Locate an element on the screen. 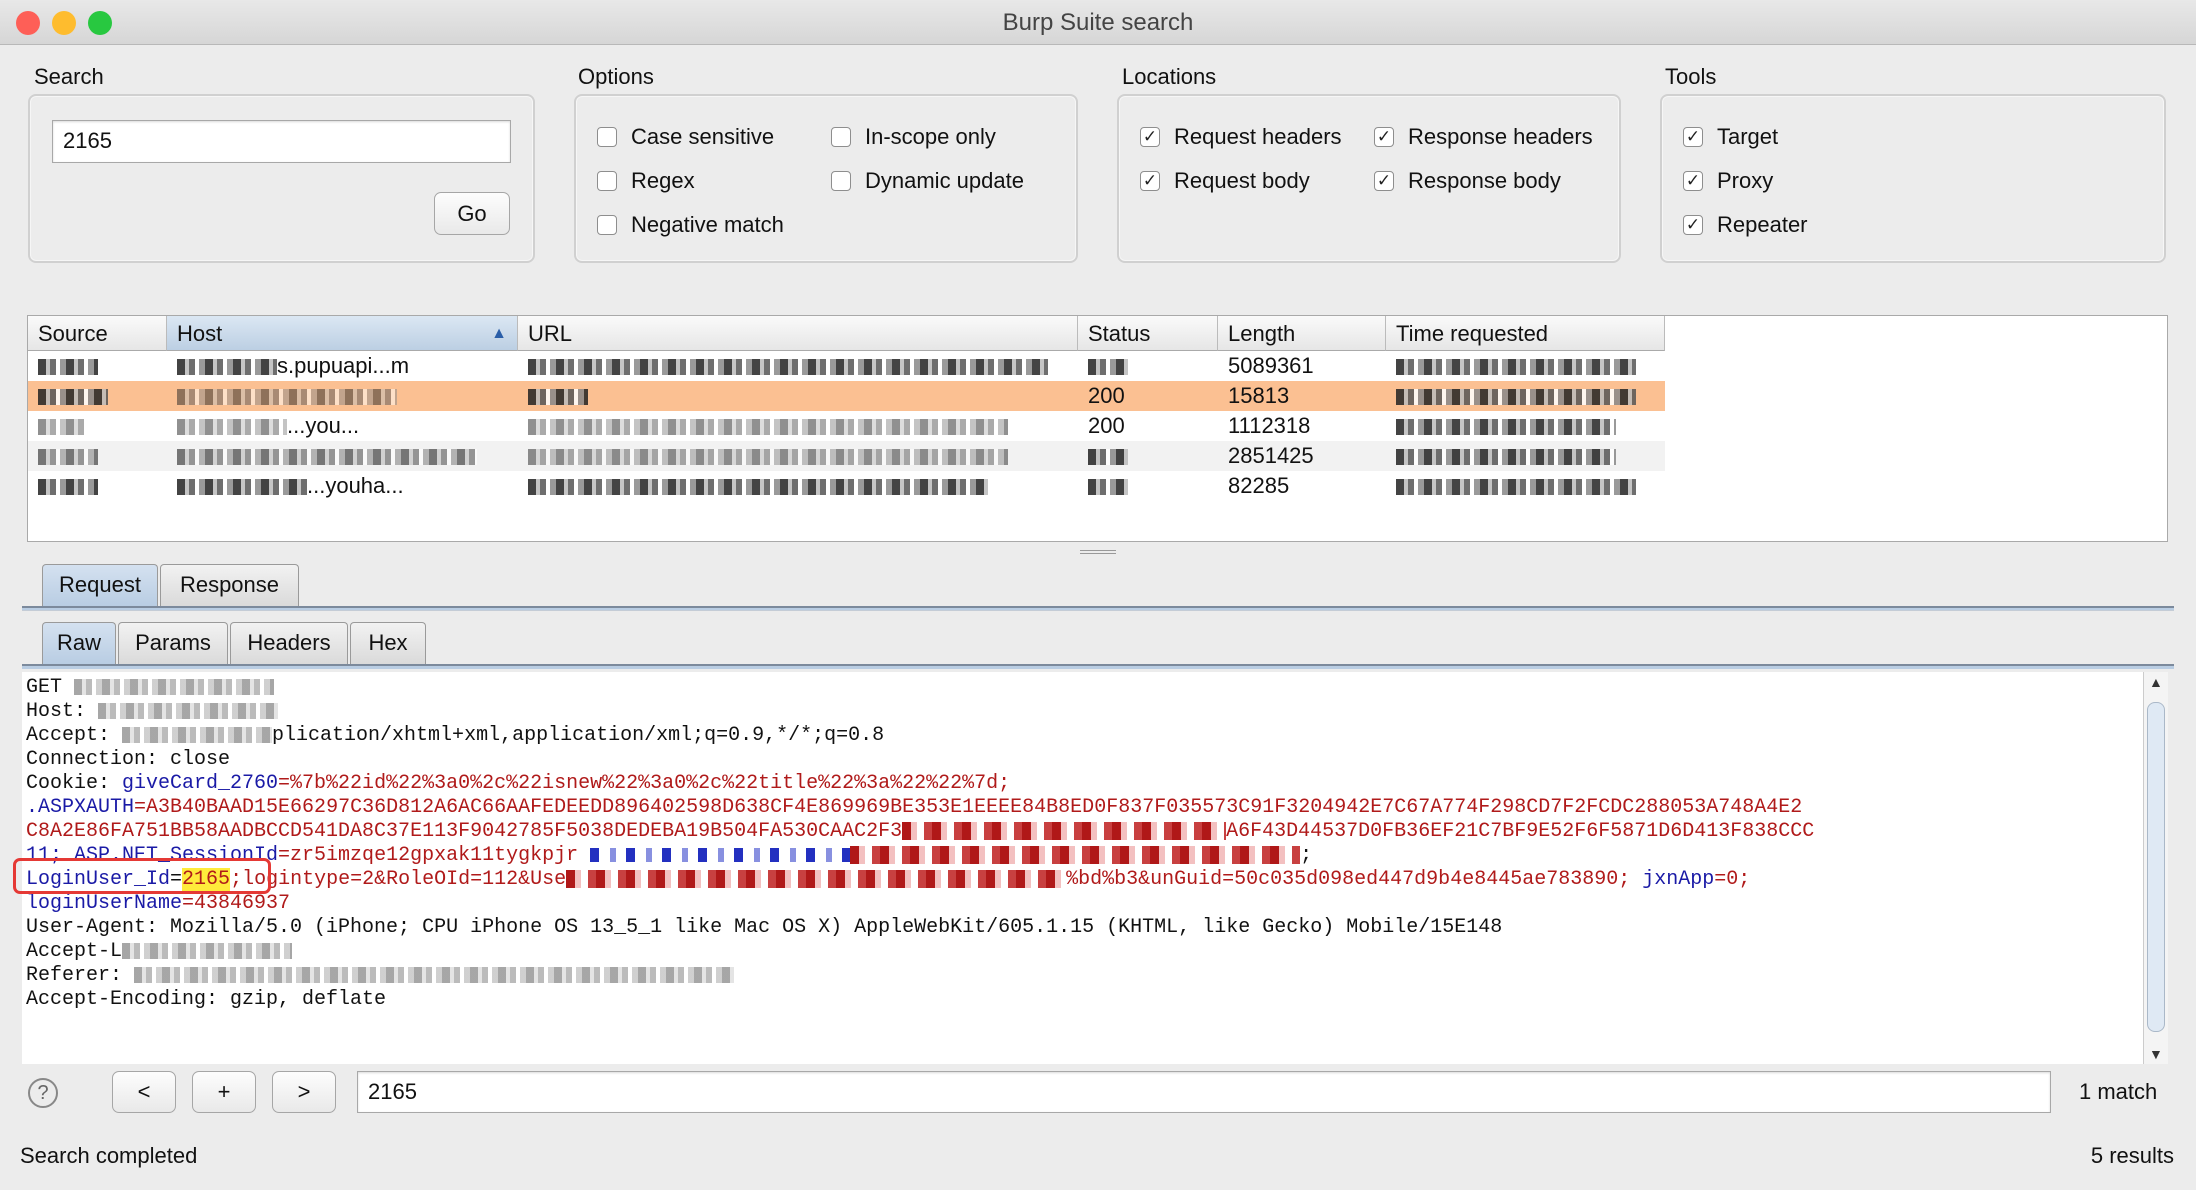 This screenshot has width=2196, height=1190. cookie-value: =0; is located at coordinates (1732, 879).